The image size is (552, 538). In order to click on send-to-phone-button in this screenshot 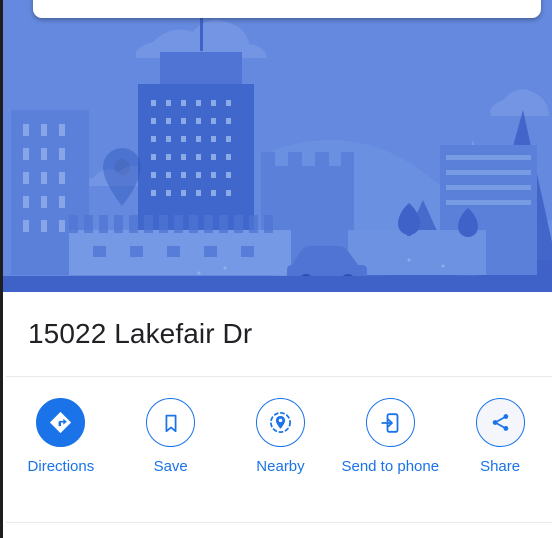, I will do `click(390, 422)`.